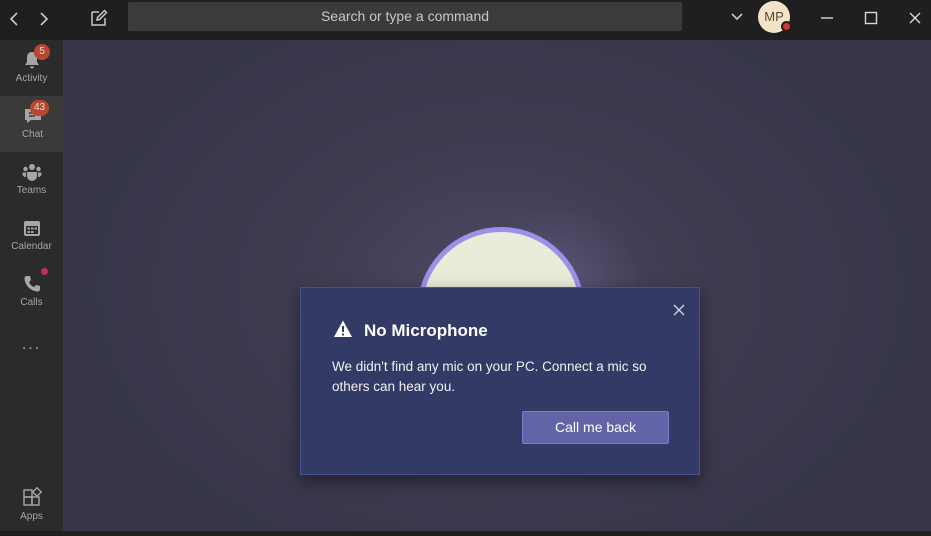  What do you see at coordinates (44, 271) in the screenshot?
I see `notification-dot` at bounding box center [44, 271].